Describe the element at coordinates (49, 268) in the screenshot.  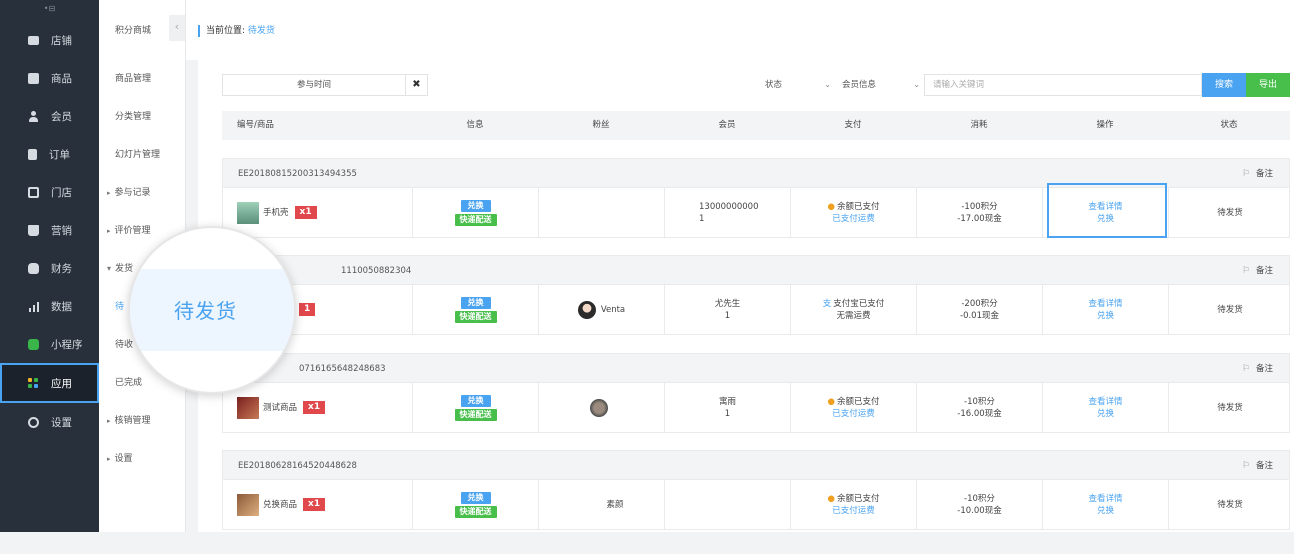
I see `sidebar-item-finance: 财务` at that location.